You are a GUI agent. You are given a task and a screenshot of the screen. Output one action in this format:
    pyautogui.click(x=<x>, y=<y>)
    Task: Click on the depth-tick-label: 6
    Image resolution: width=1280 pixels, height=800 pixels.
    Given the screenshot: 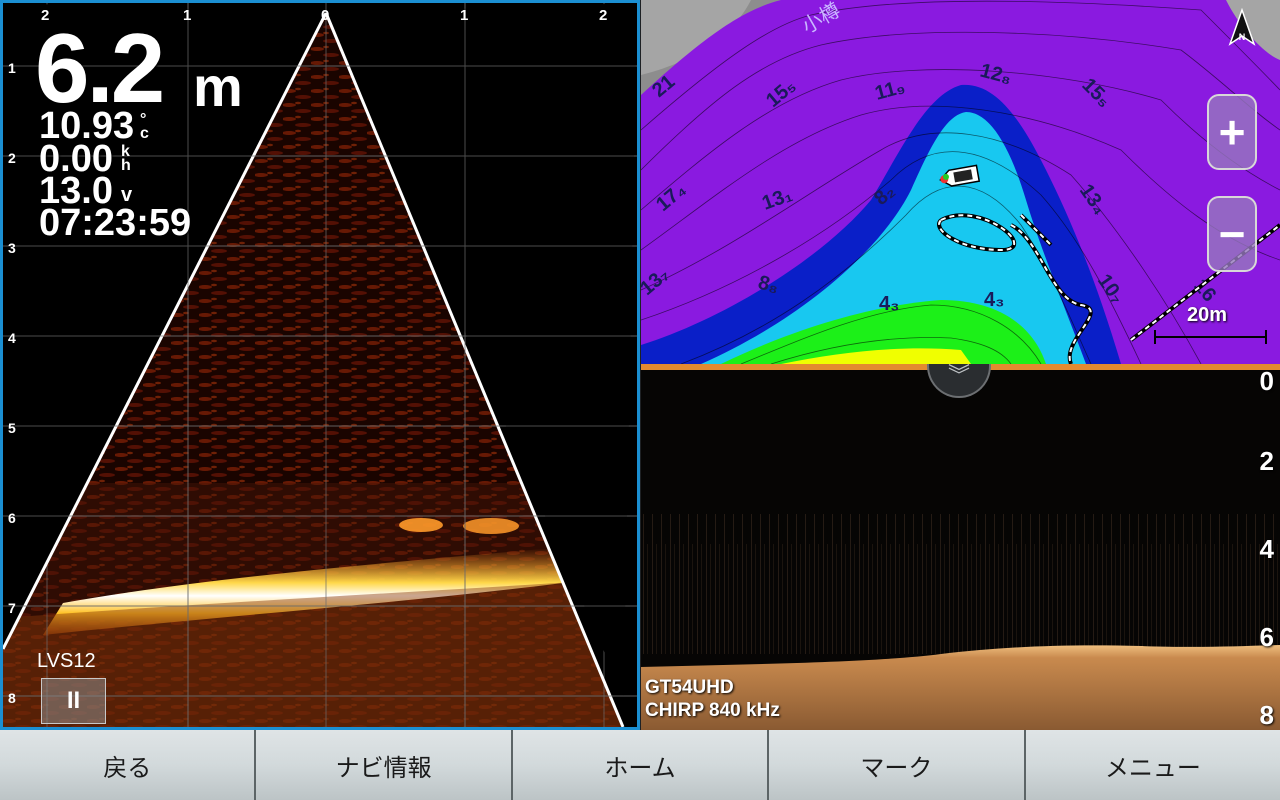 What is the action you would take?
    pyautogui.click(x=12, y=518)
    